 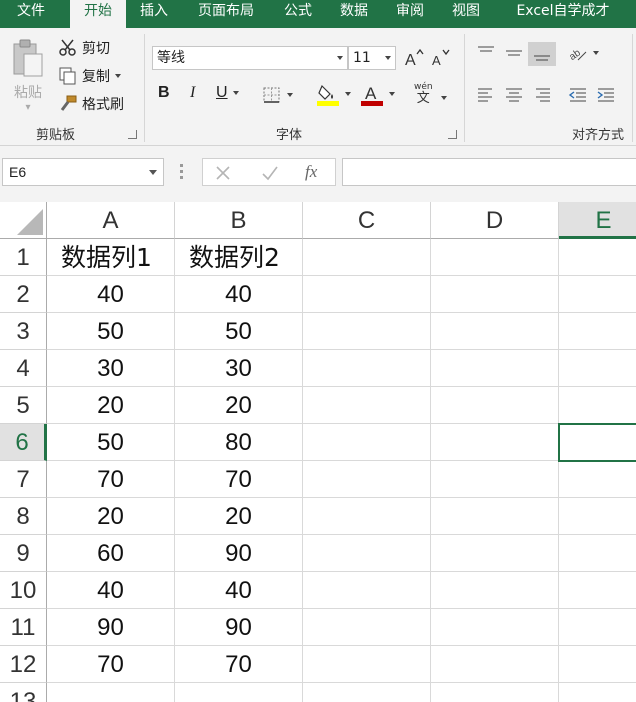 I want to click on cell-a1: 数据列1, so click(x=111, y=257).